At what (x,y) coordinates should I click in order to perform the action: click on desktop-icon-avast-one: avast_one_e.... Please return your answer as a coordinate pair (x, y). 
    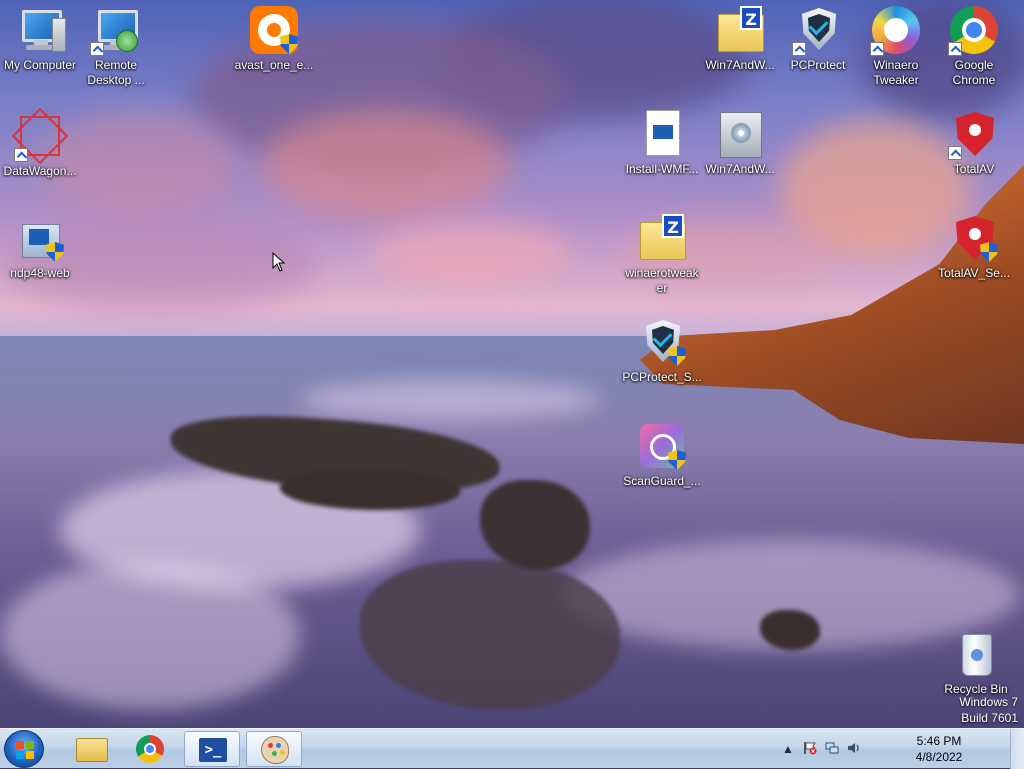
    Looking at the image, I should click on (274, 39).